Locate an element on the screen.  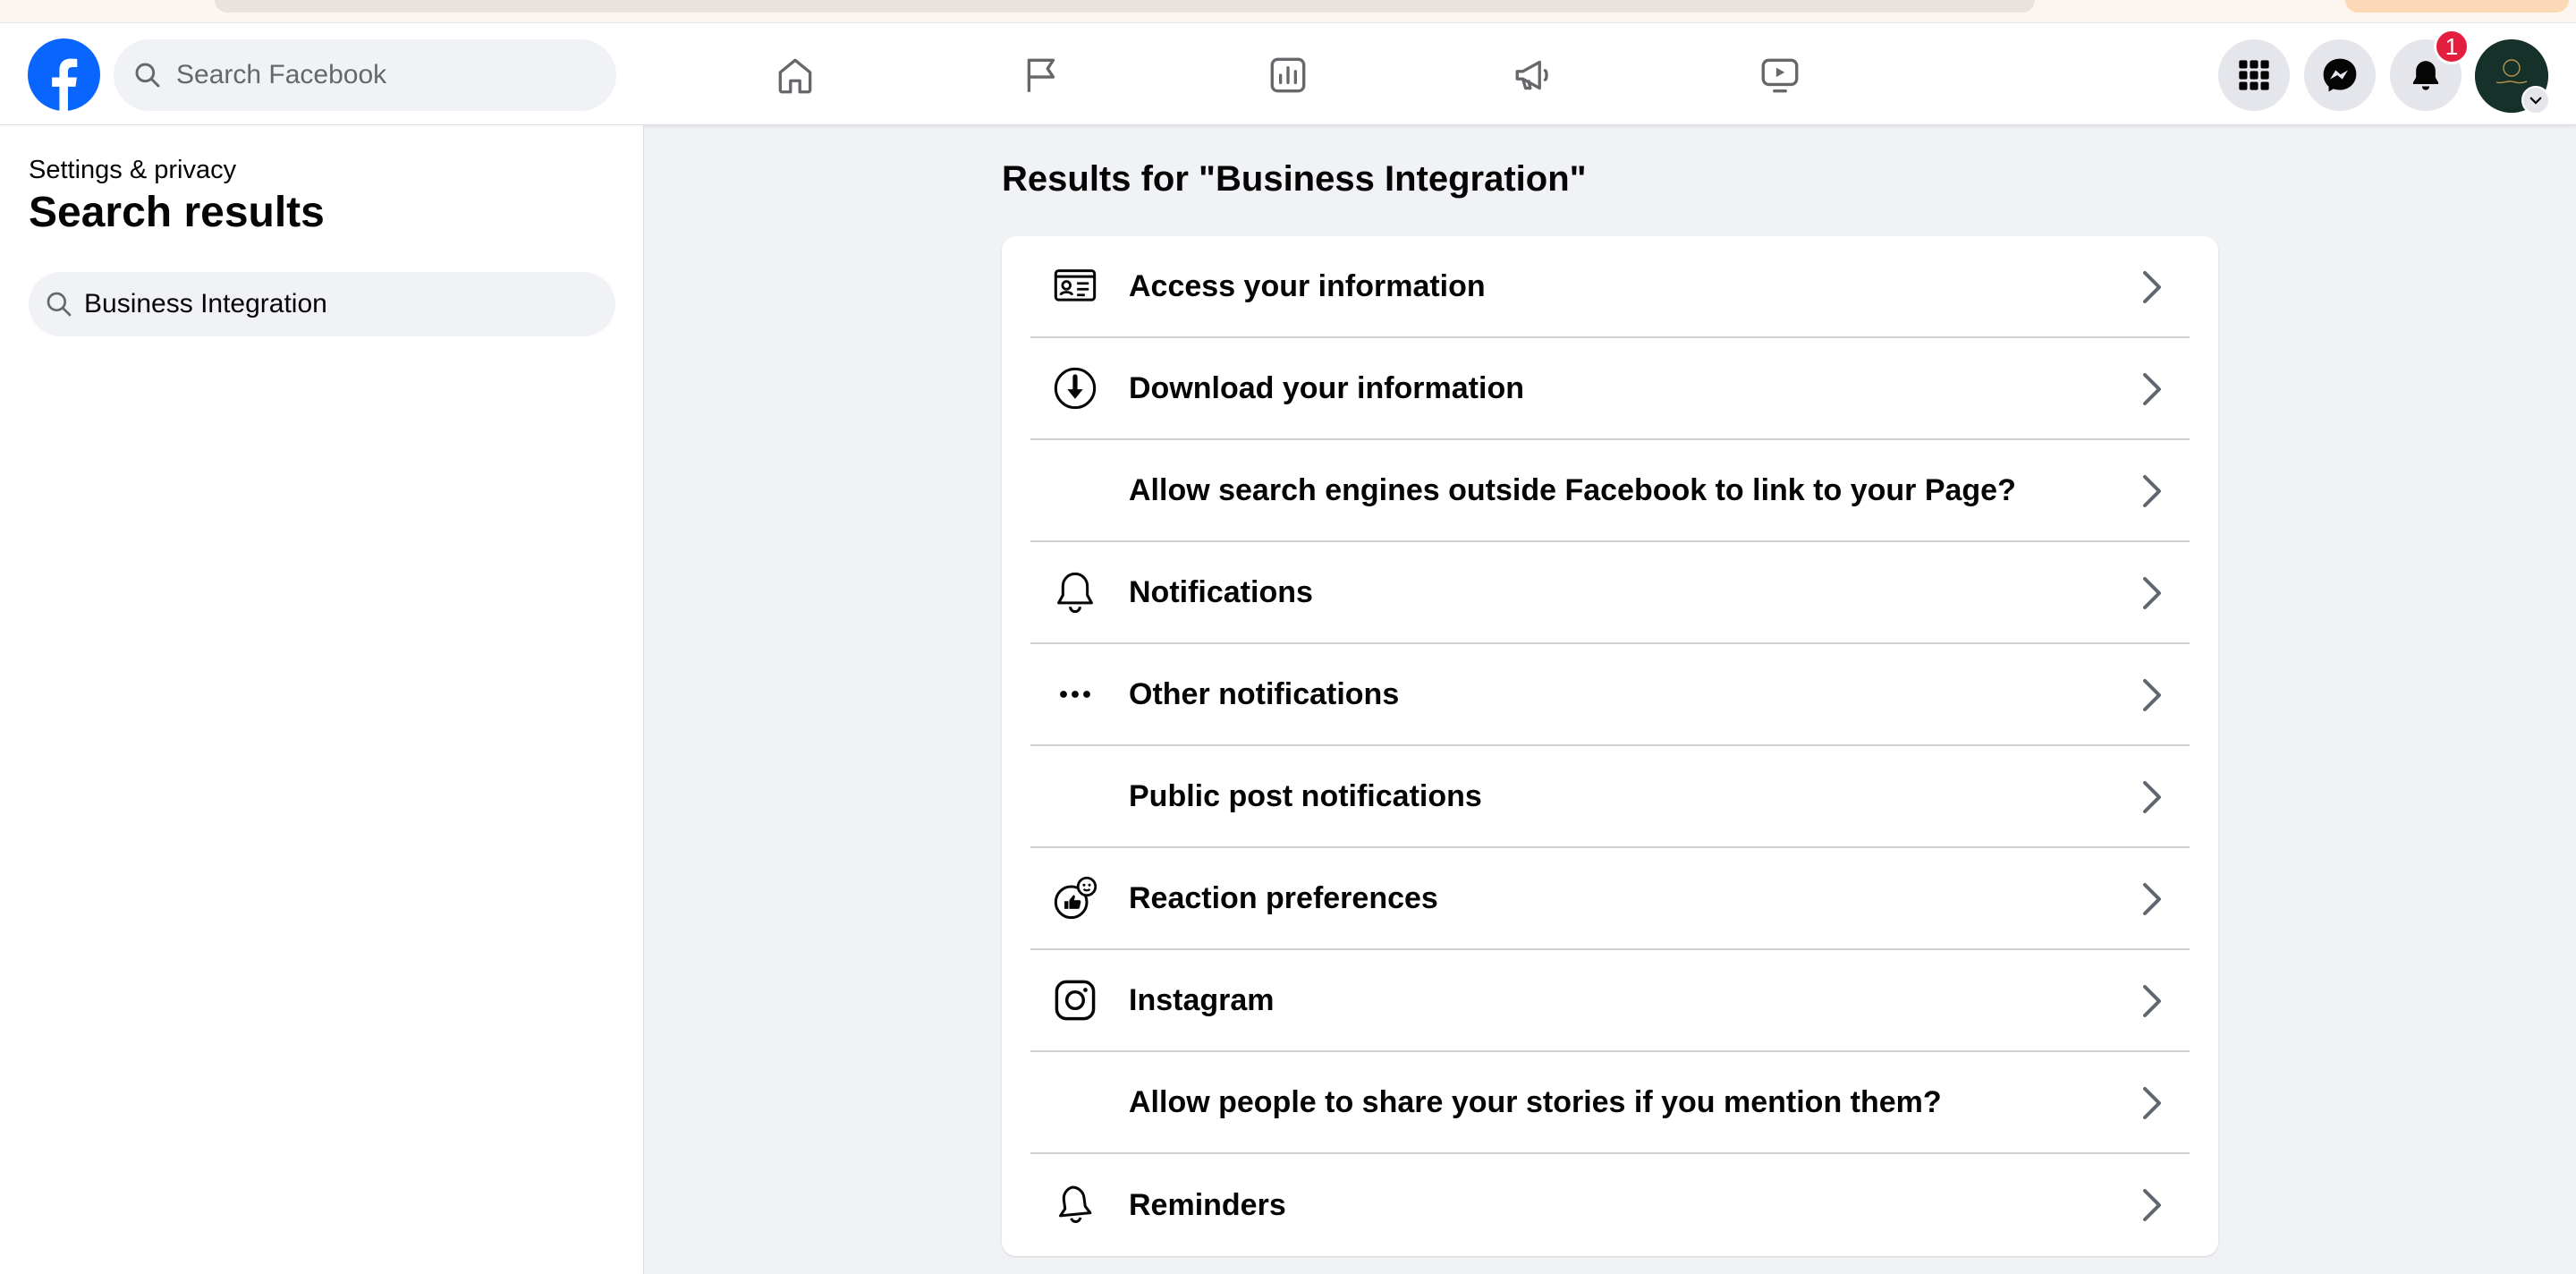
download-icon is located at coordinates (1075, 388).